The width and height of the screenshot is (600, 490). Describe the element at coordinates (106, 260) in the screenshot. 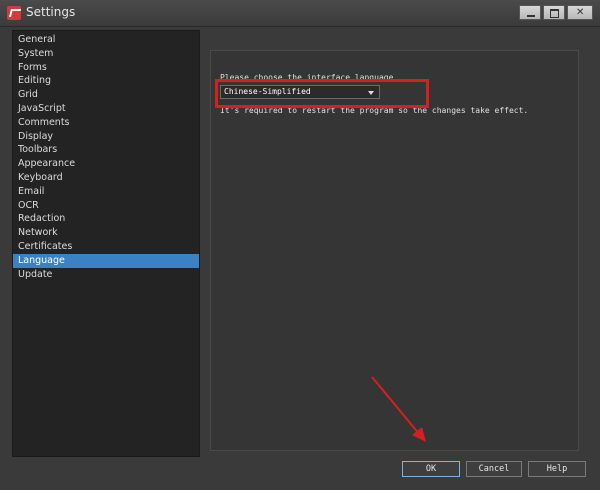

I see `sidebar-item-language: Language` at that location.